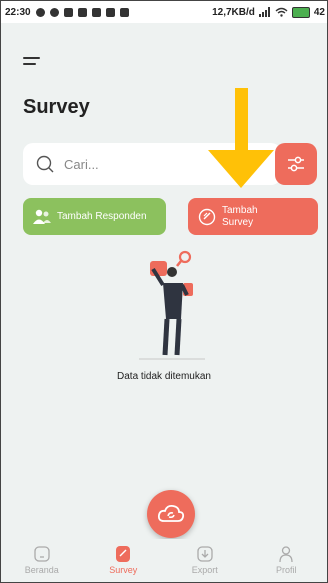 This screenshot has height=583, width=328. I want to click on users-icon, so click(42, 217).